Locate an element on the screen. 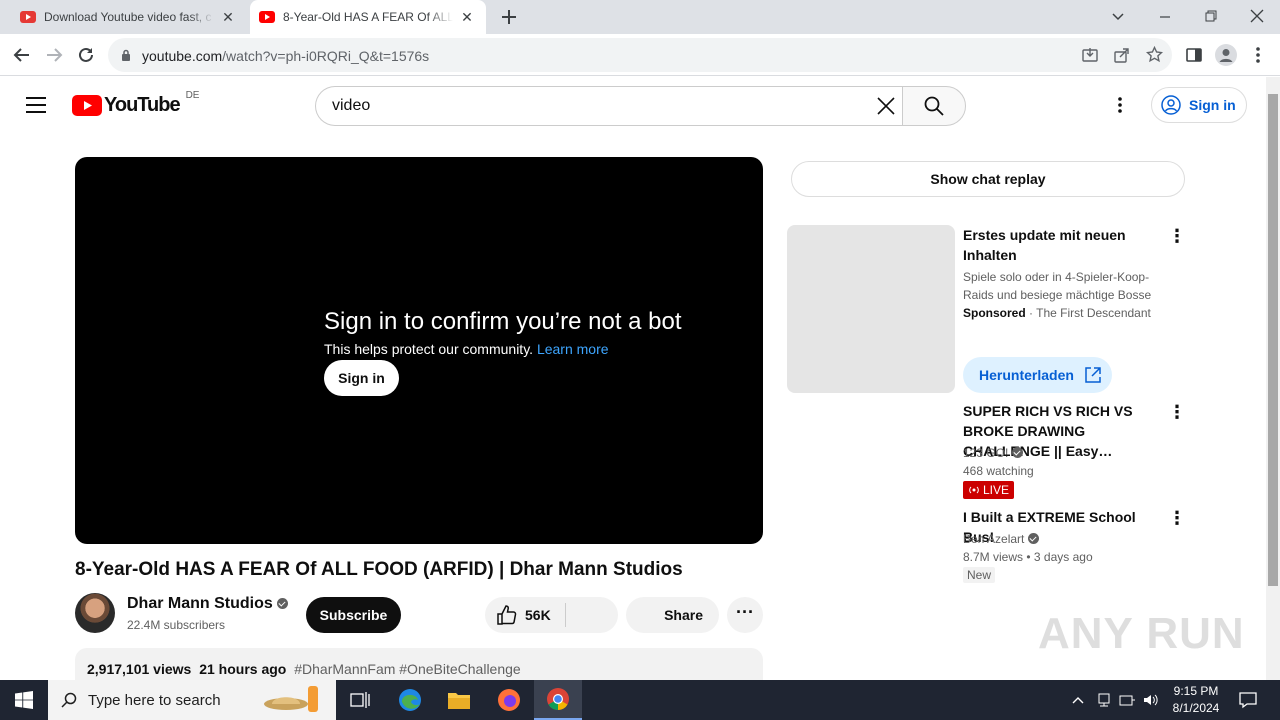  close-window-button is located at coordinates (1257, 16).